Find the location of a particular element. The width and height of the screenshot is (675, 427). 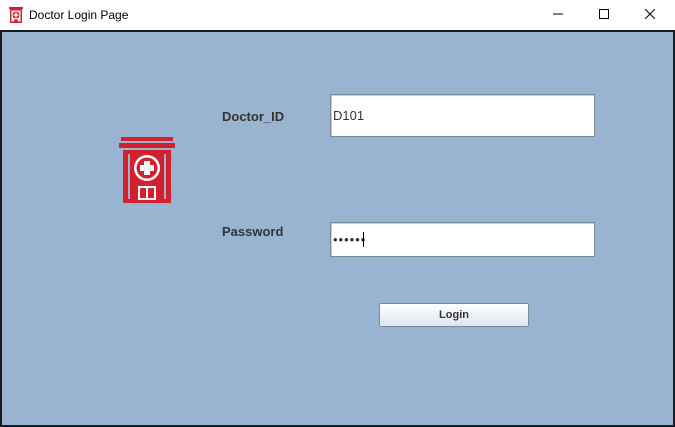

doctor-id-label: Doctor_ID is located at coordinates (253, 116).